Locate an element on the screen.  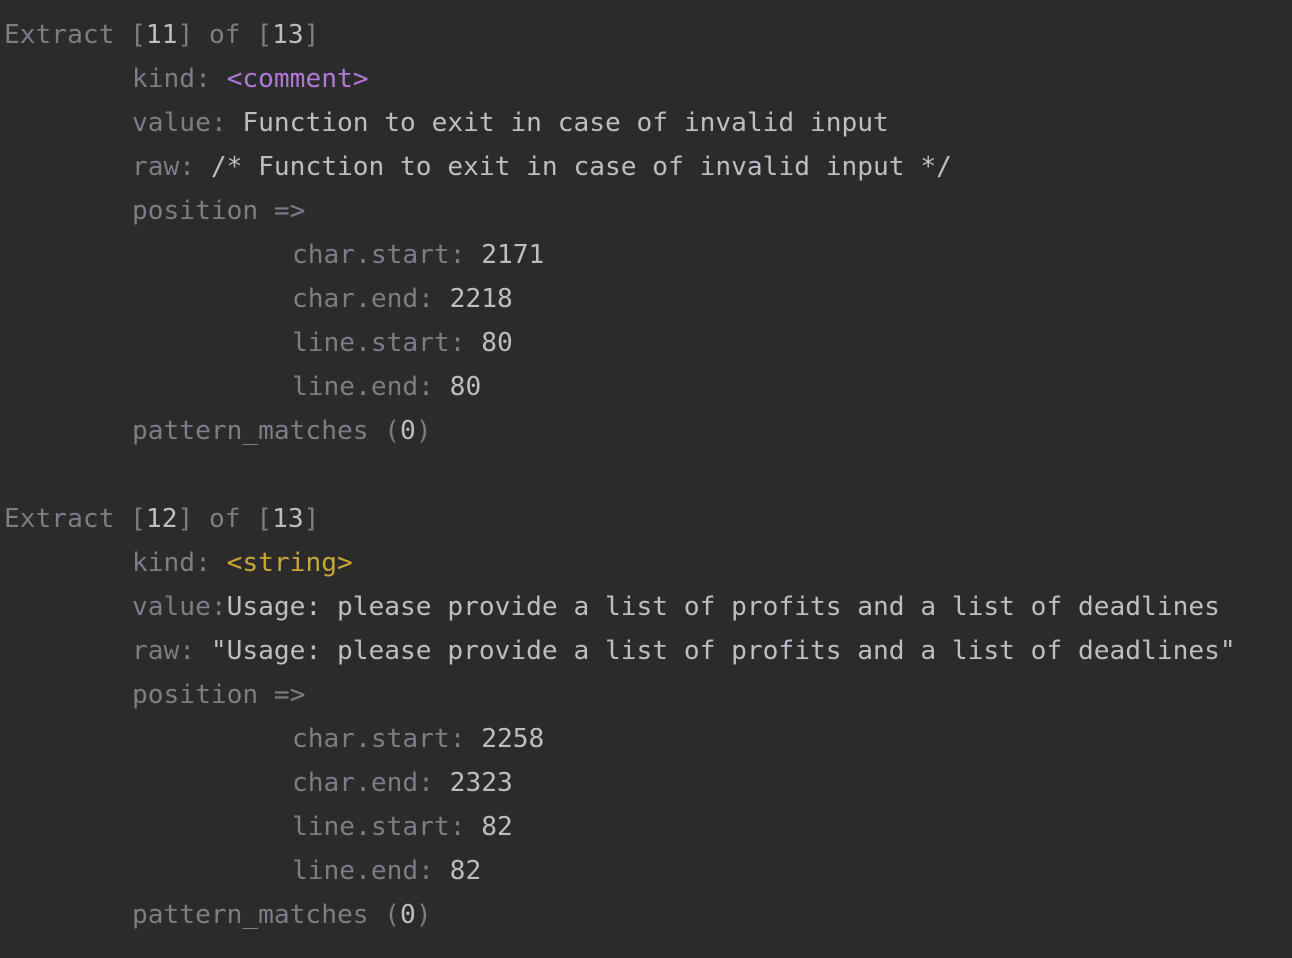
line-start-value: 82 is located at coordinates (497, 827).